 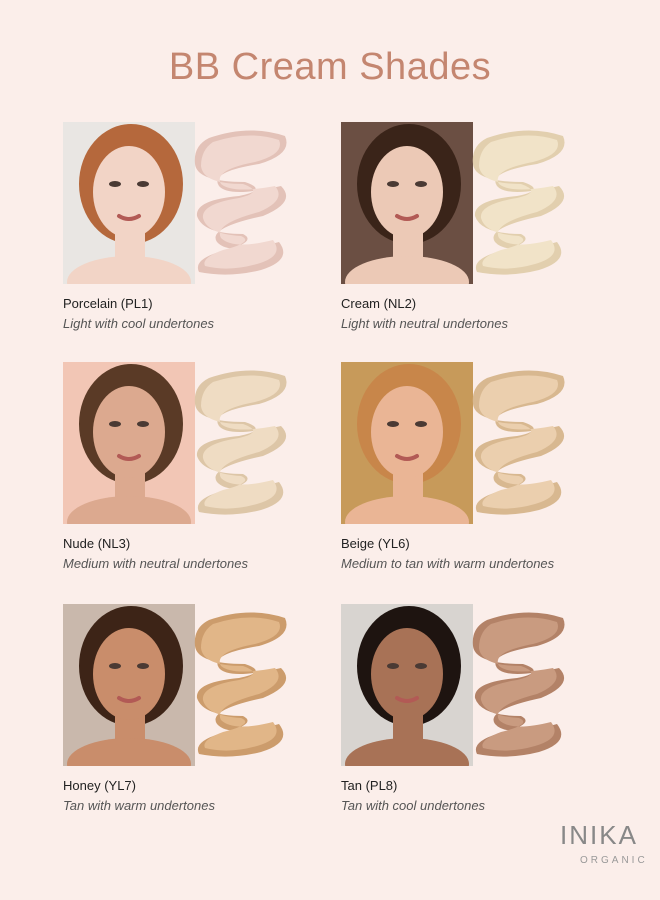 What do you see at coordinates (139, 323) in the screenshot?
I see `shade-description: Light with cool undertones` at bounding box center [139, 323].